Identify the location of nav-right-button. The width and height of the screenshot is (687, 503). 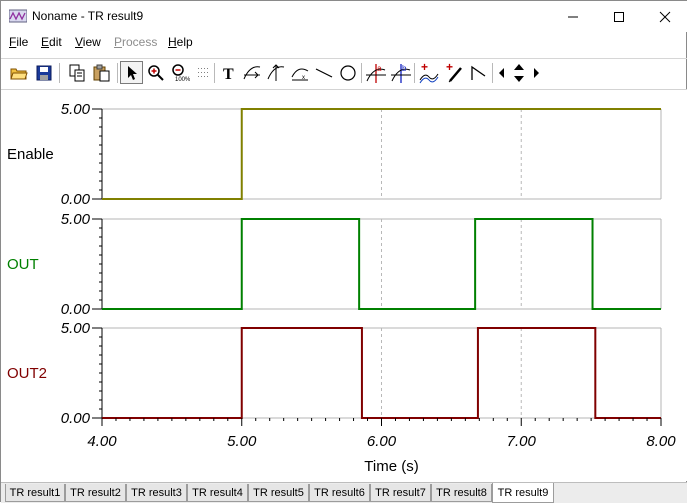
(536, 72).